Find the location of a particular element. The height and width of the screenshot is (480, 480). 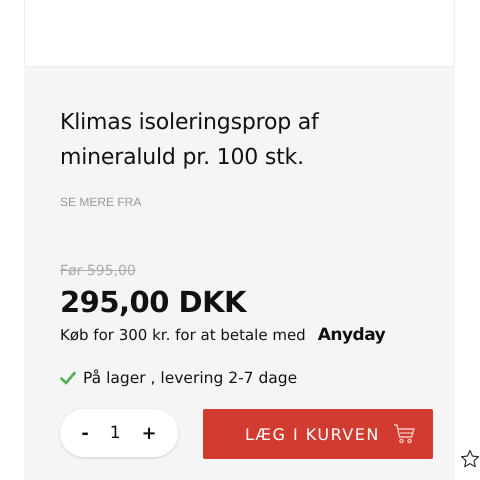

price: 295,00 DKK is located at coordinates (153, 302).